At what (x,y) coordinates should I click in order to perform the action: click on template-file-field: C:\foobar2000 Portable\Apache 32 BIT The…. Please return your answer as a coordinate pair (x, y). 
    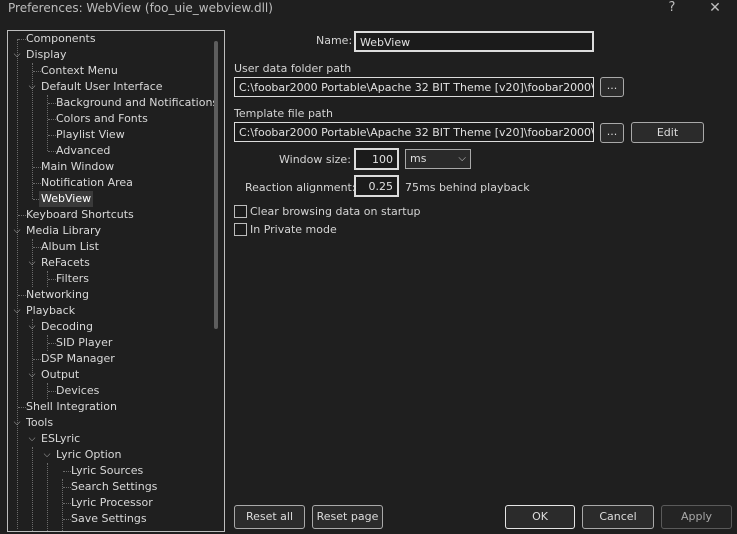
    Looking at the image, I should click on (414, 132).